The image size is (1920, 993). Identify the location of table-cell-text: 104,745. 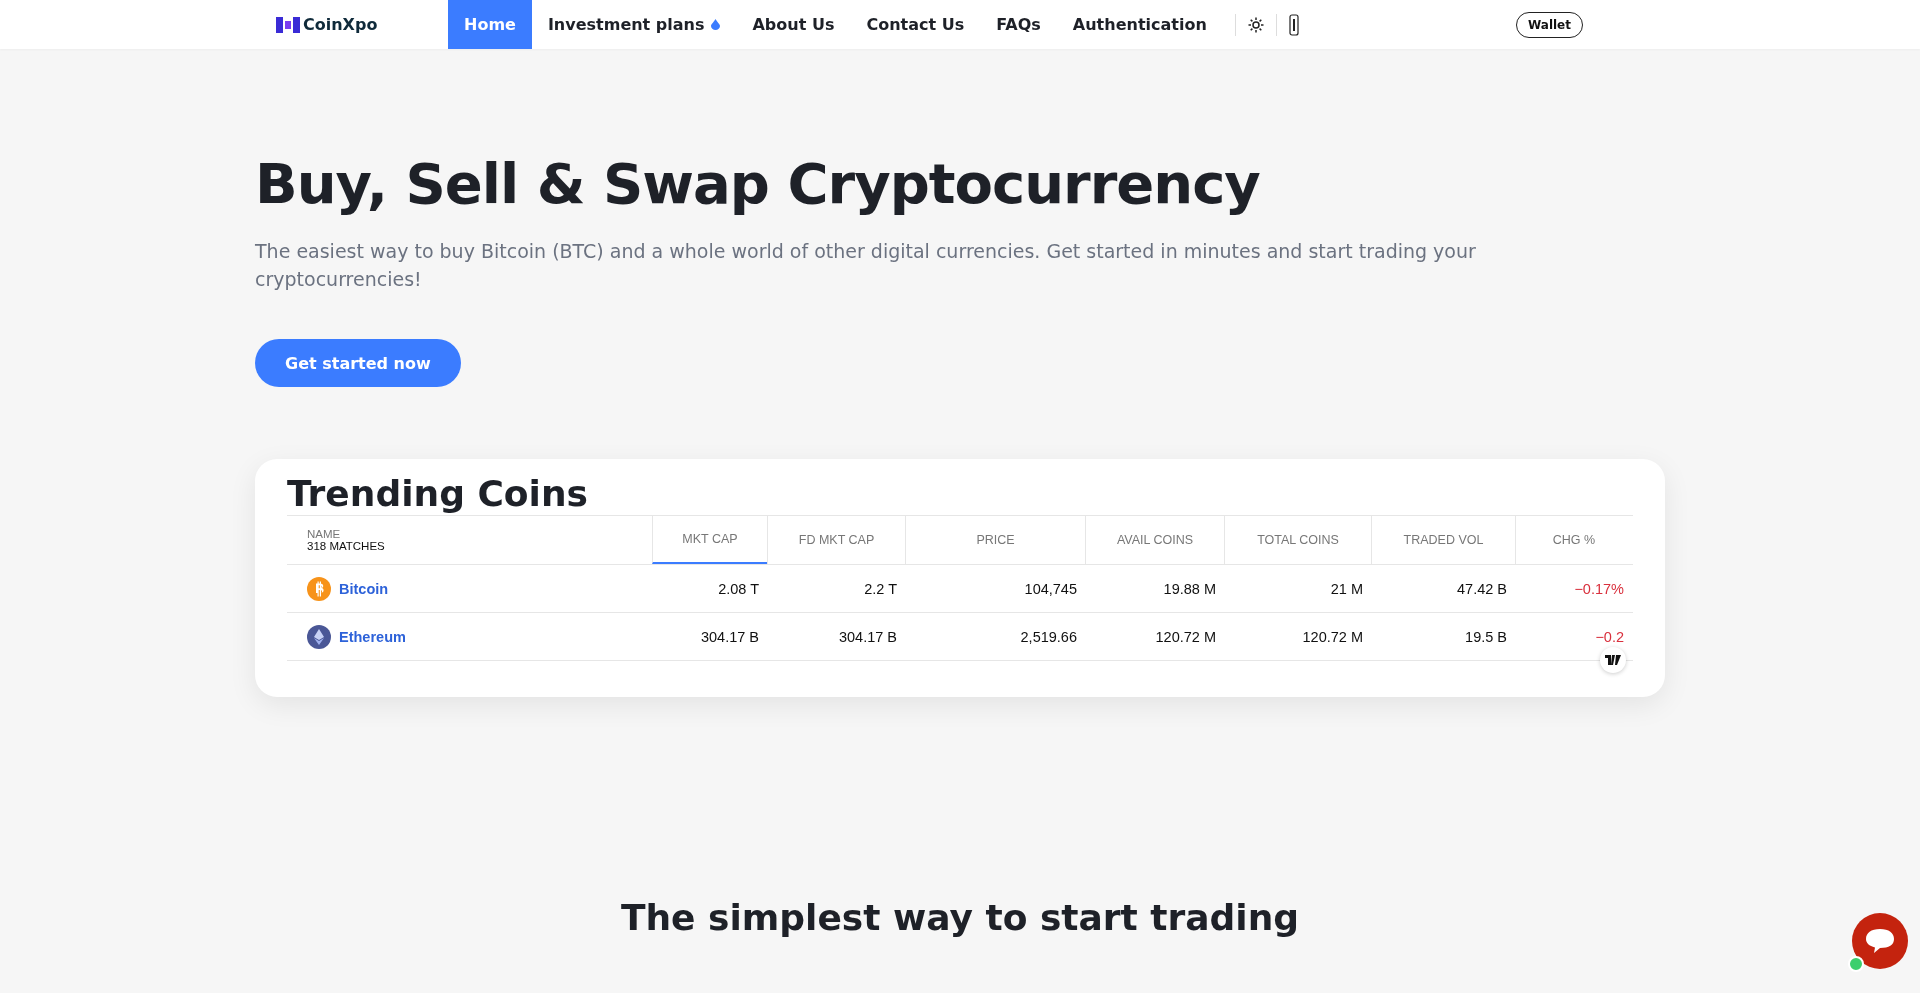
(1050, 588).